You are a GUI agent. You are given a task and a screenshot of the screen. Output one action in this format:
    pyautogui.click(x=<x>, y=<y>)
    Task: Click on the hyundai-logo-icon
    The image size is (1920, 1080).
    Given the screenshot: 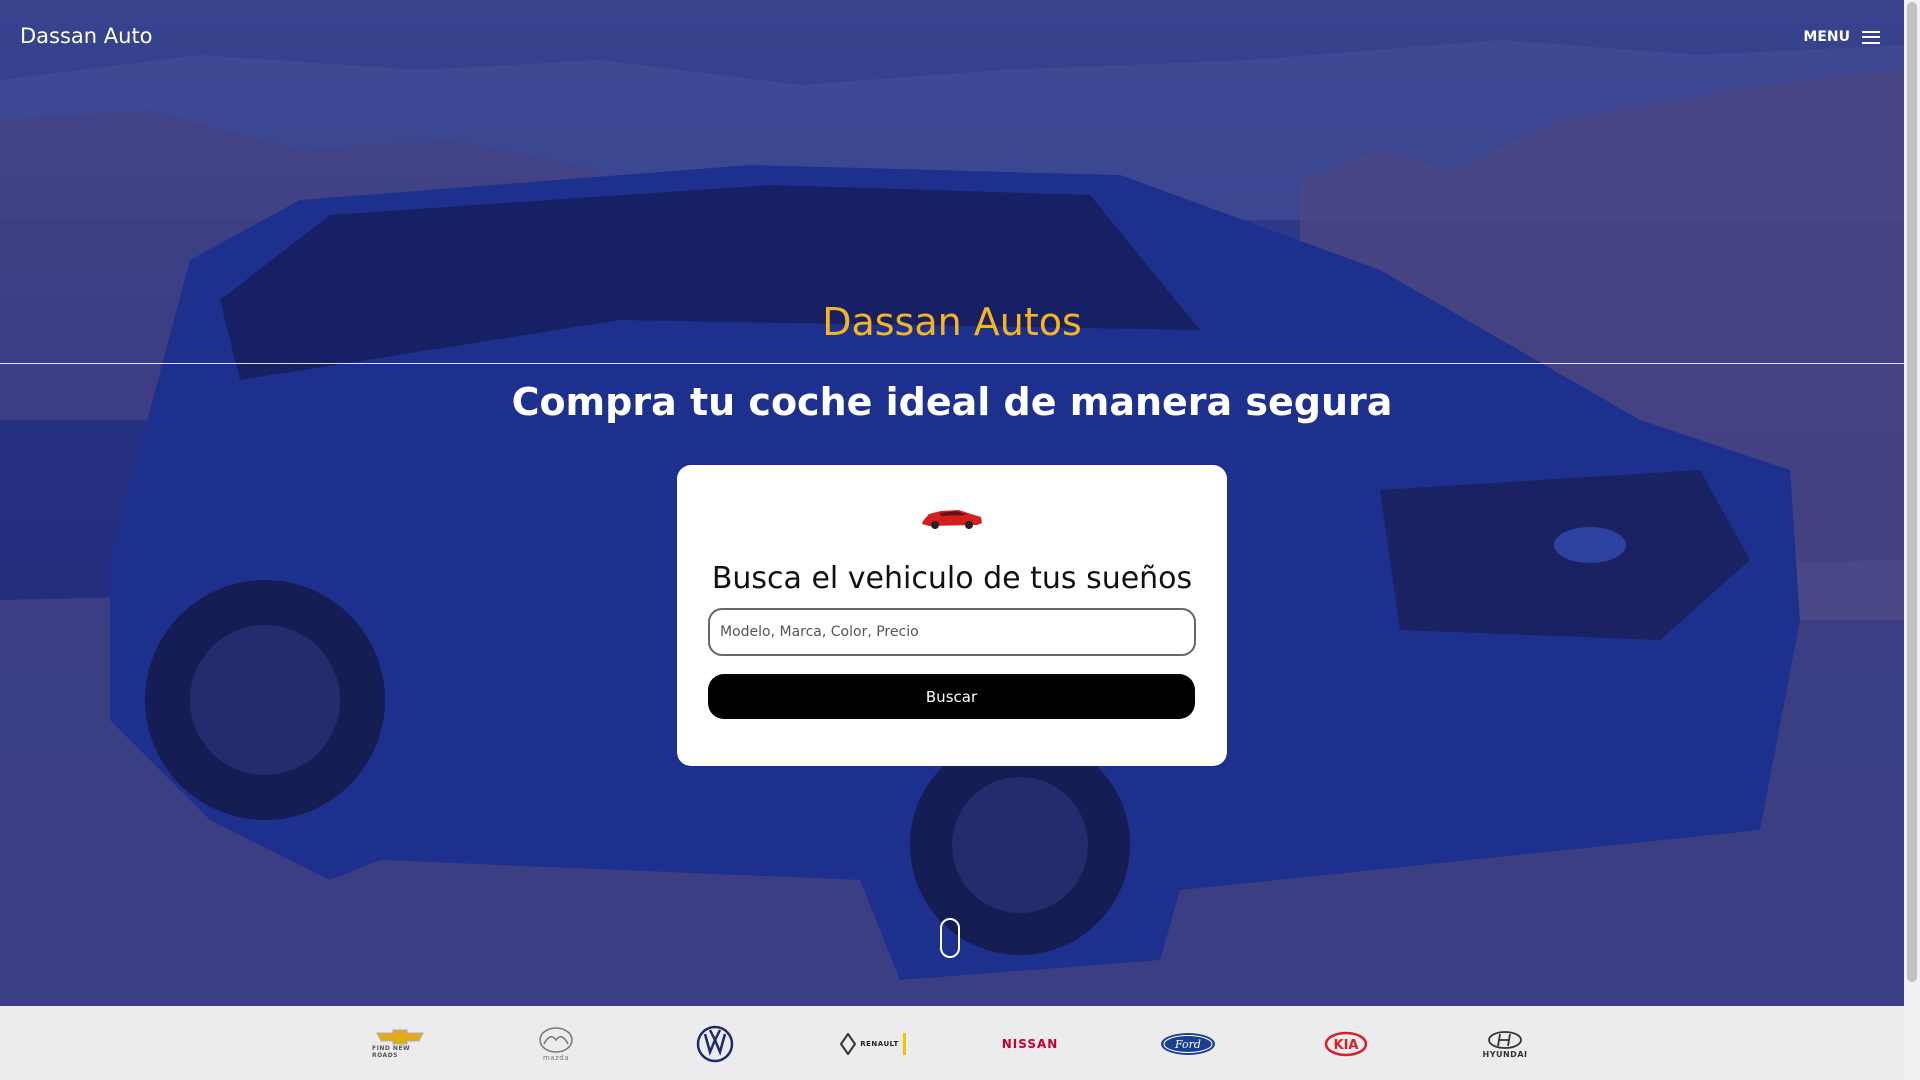 What is the action you would take?
    pyautogui.click(x=1505, y=1039)
    